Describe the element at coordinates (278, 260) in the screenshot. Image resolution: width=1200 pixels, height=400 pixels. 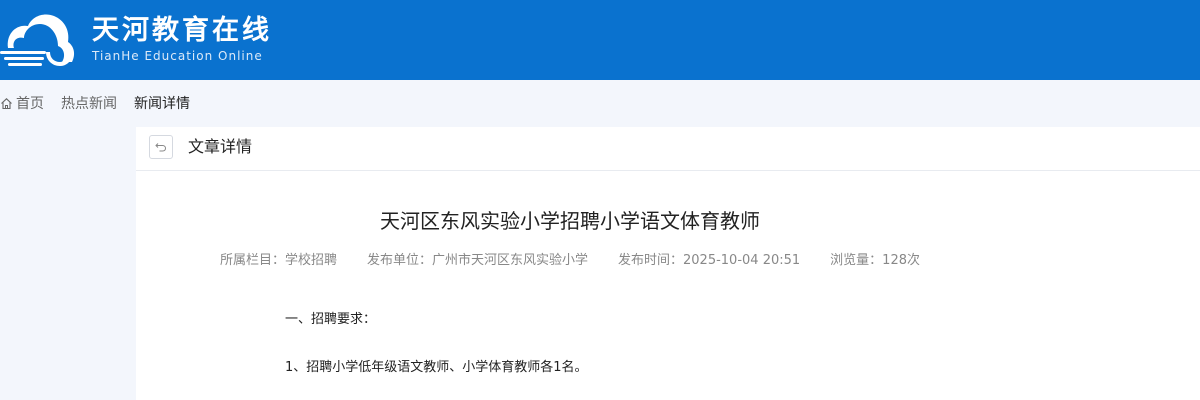
I see `meta-column: 所属栏目：学校招聘` at that location.